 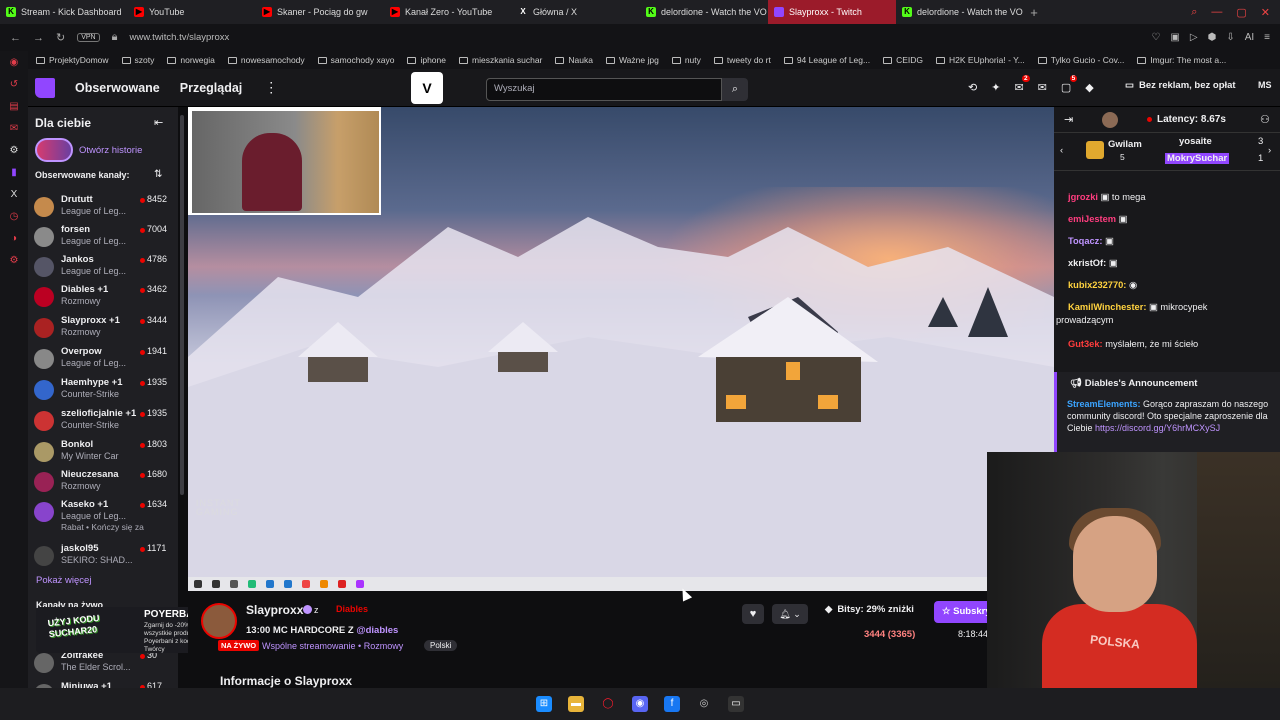 What do you see at coordinates (104, 298) in the screenshot?
I see `channel-item: Diables +1 Rozmowy 3462` at bounding box center [104, 298].